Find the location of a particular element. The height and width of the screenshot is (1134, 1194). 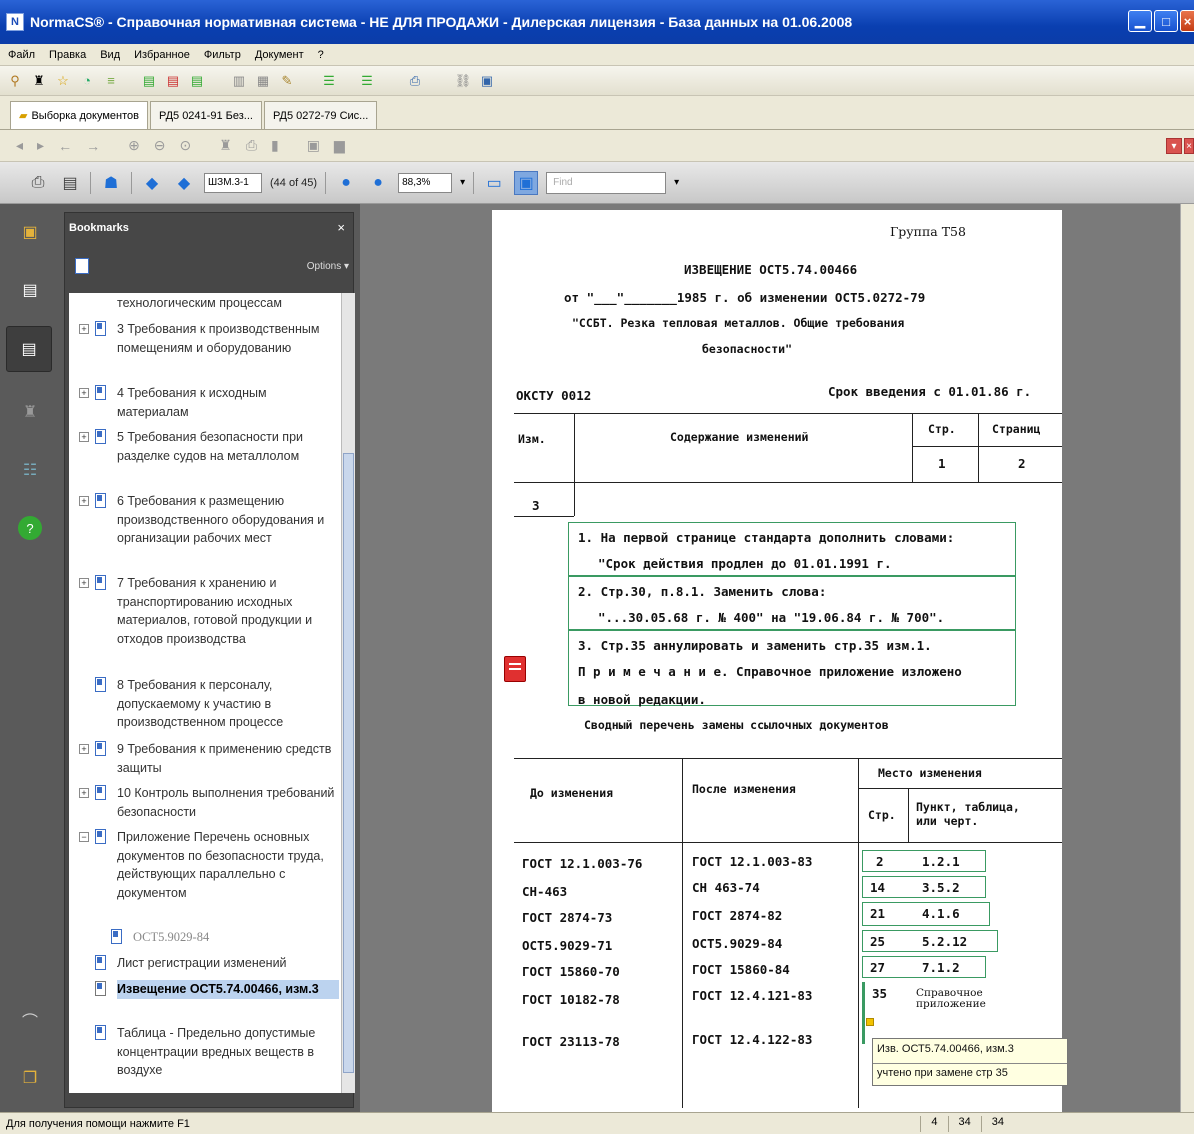

zoom-icon: ⊙ is located at coordinates (186, 145).